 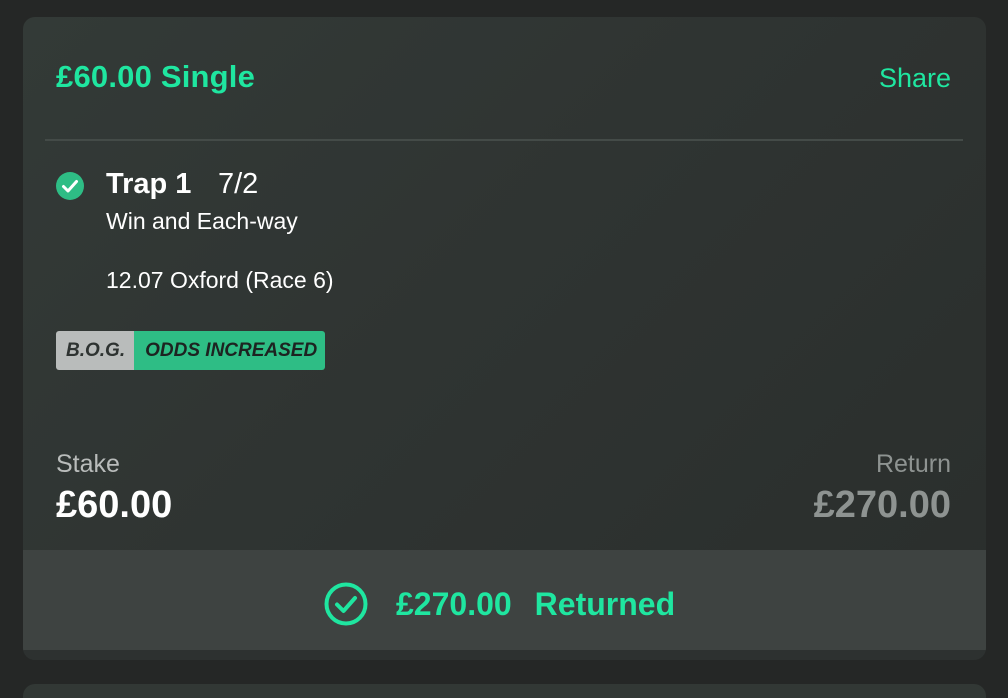 I want to click on return-label: Return, so click(x=913, y=464).